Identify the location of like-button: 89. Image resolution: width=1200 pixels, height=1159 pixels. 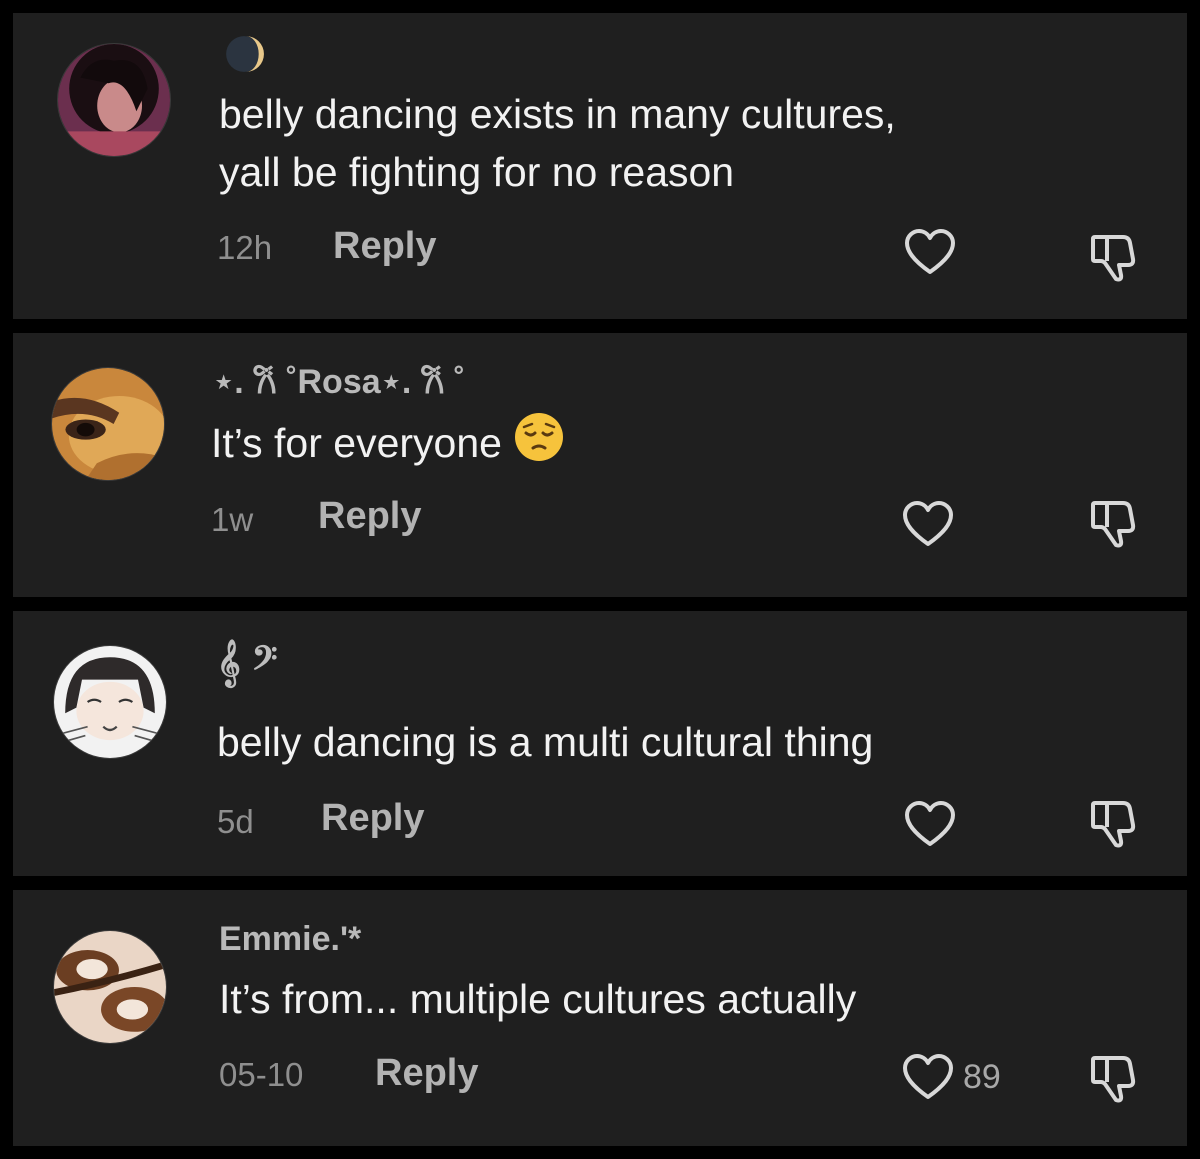
(951, 1077).